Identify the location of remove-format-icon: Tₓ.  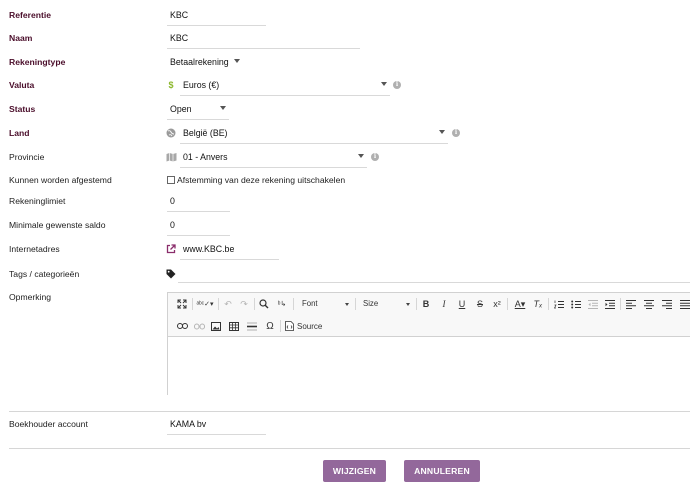
(538, 304).